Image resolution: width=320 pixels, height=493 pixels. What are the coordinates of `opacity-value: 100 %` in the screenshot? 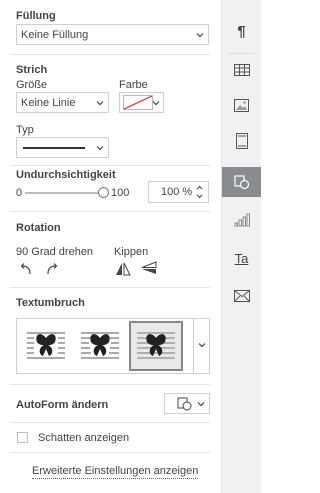 It's located at (177, 192).